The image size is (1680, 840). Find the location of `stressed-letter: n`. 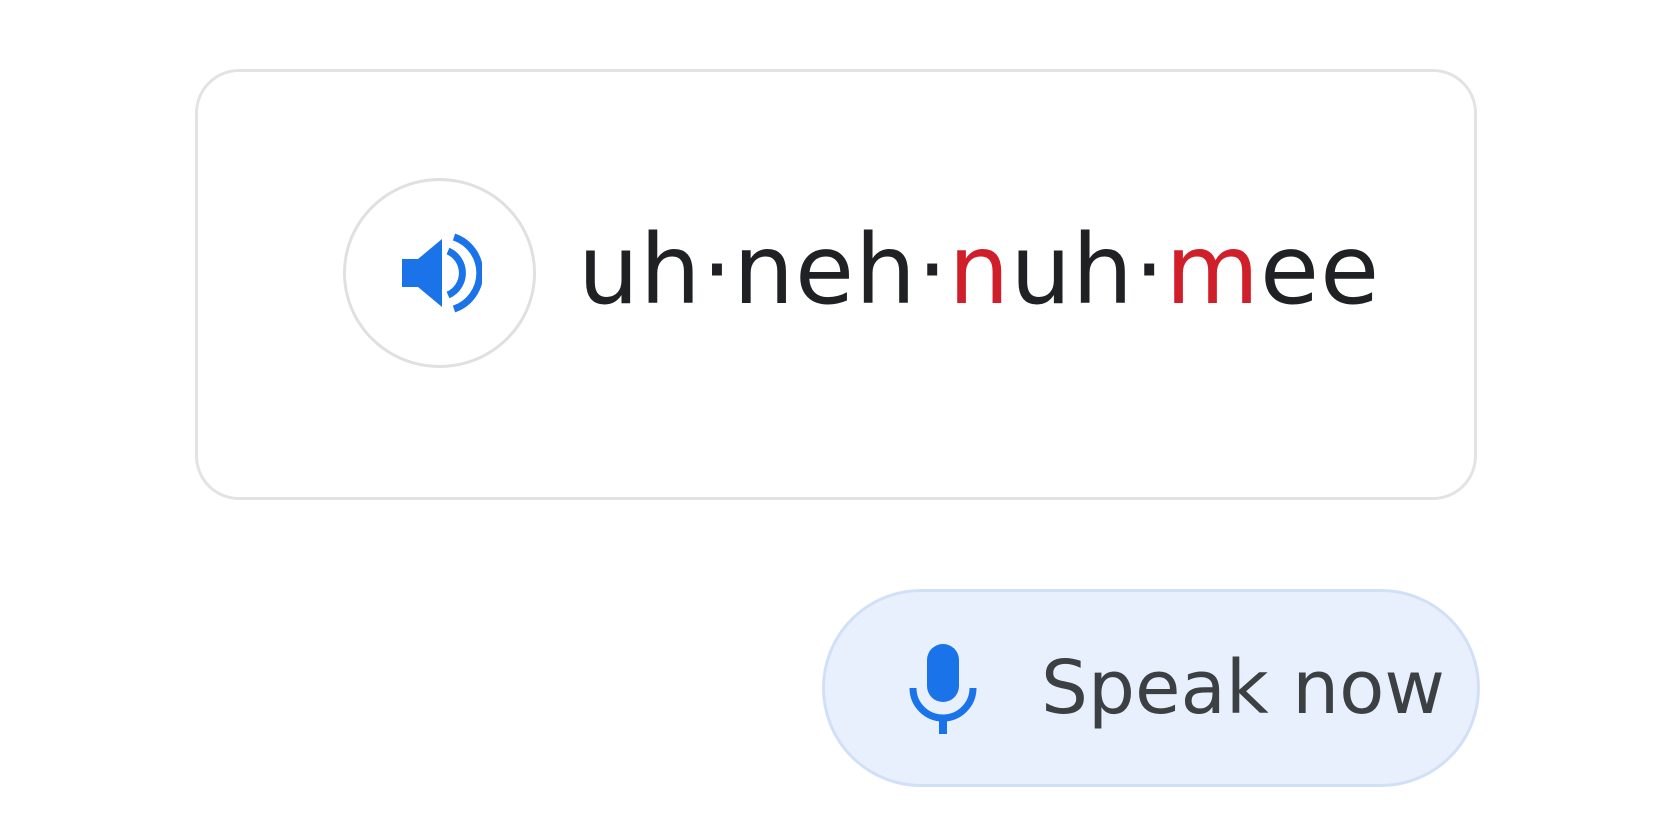

stressed-letter: n is located at coordinates (979, 270).